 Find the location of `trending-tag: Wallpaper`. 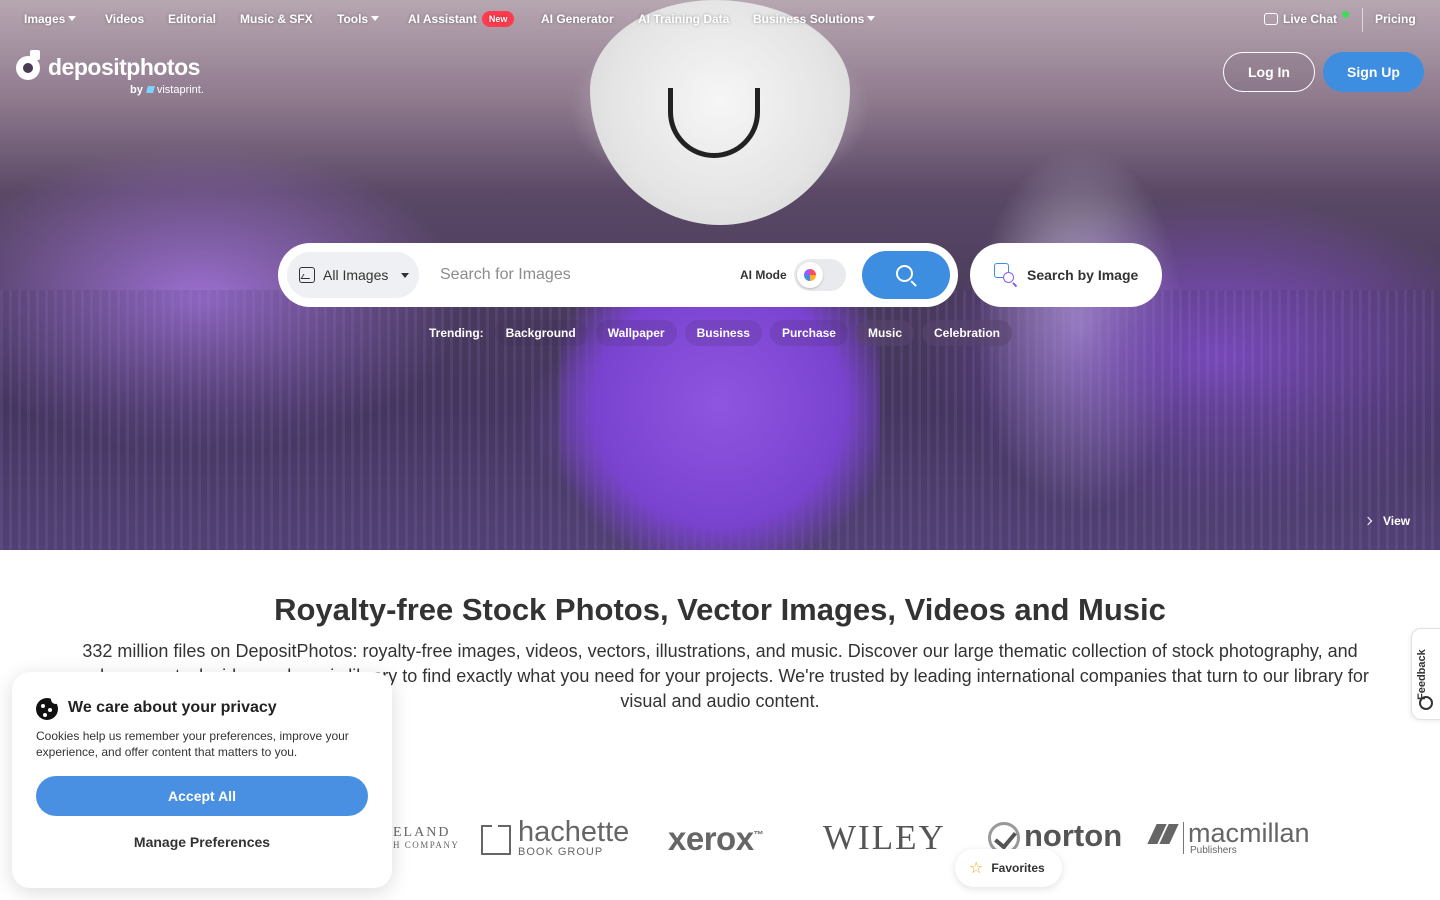

trending-tag: Wallpaper is located at coordinates (636, 333).